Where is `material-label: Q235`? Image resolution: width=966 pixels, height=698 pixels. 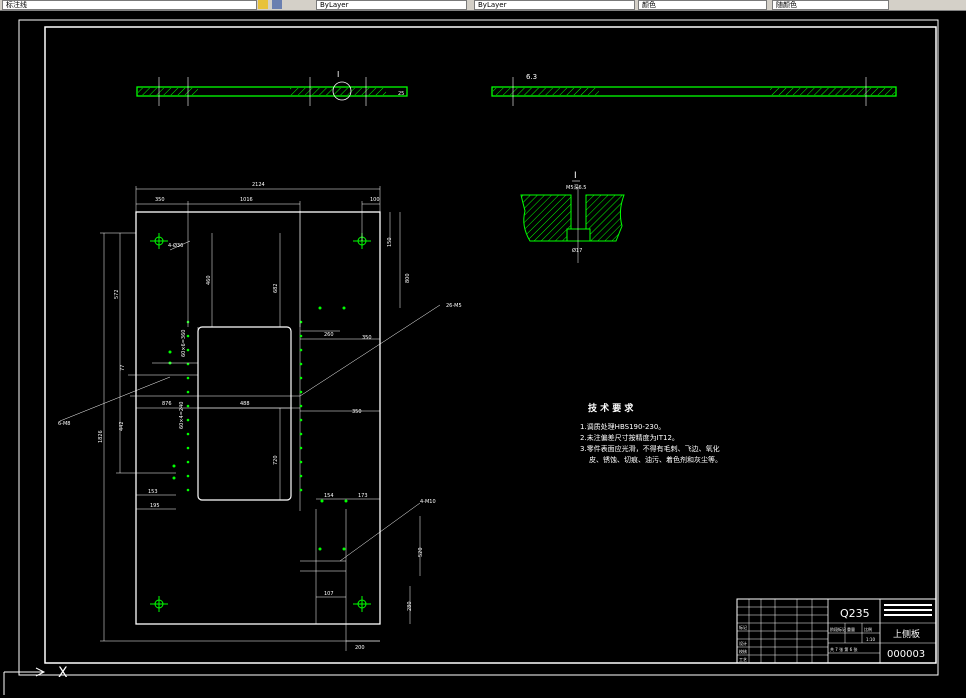 material-label: Q235 is located at coordinates (855, 613).